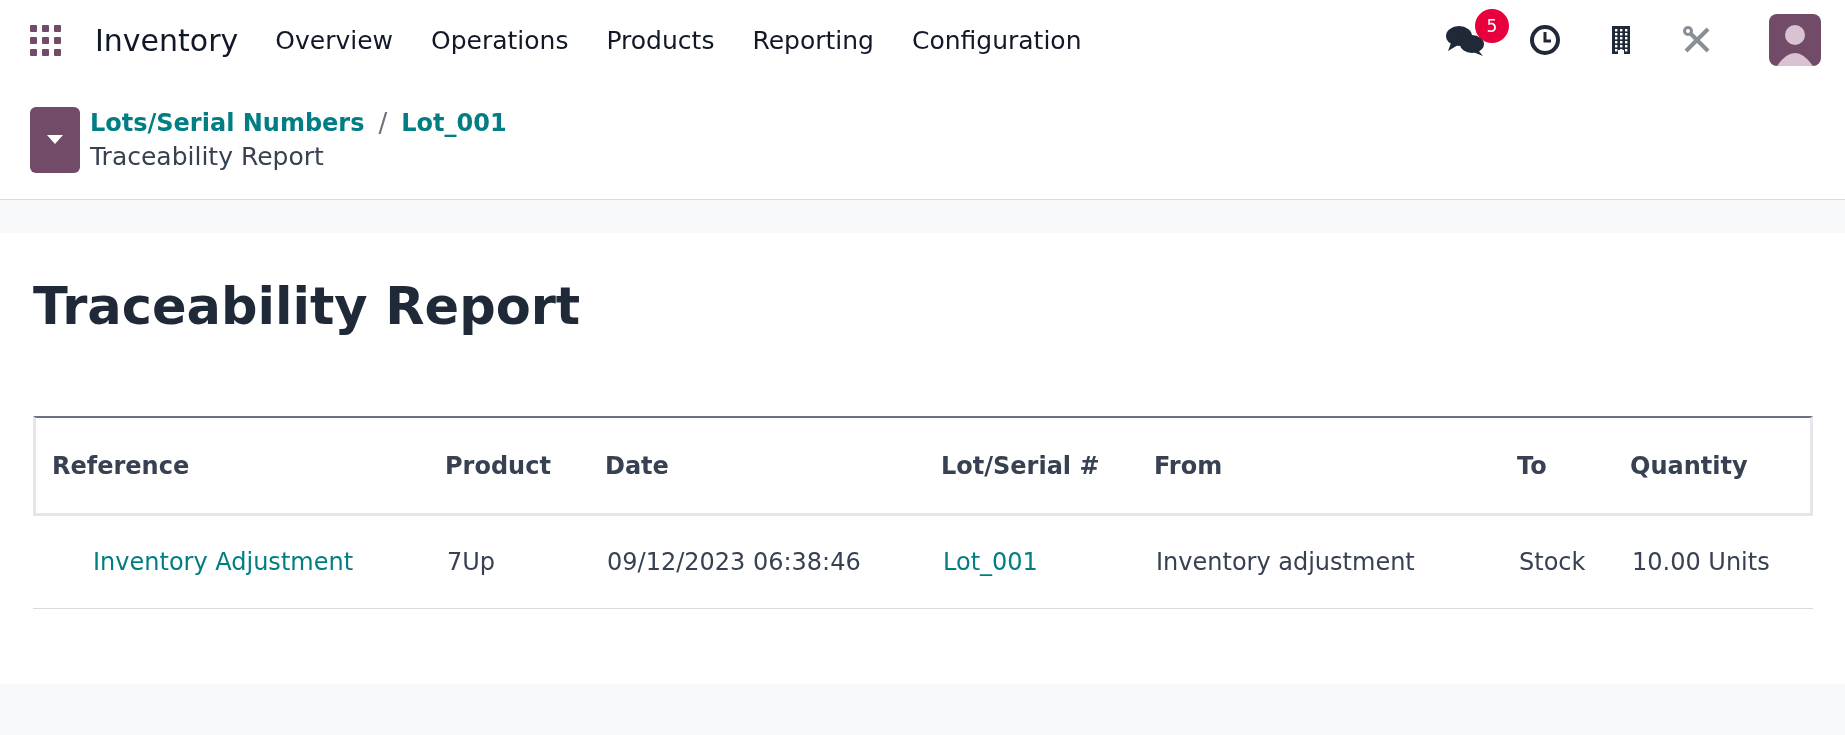 The height and width of the screenshot is (735, 1845). I want to click on breadcrumb-link: Lots/Serial Numbers, so click(227, 123).